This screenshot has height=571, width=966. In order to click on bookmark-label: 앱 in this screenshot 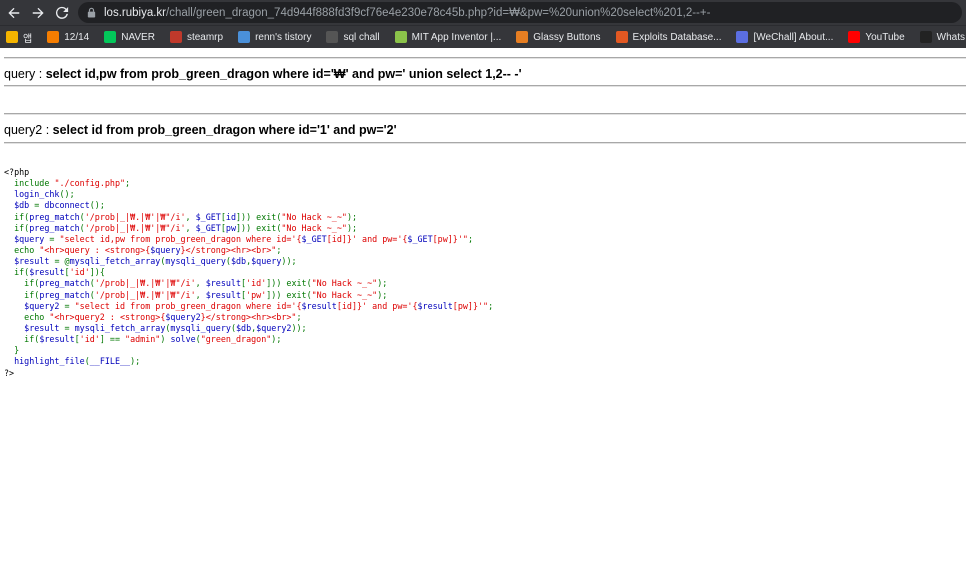, I will do `click(28, 39)`.